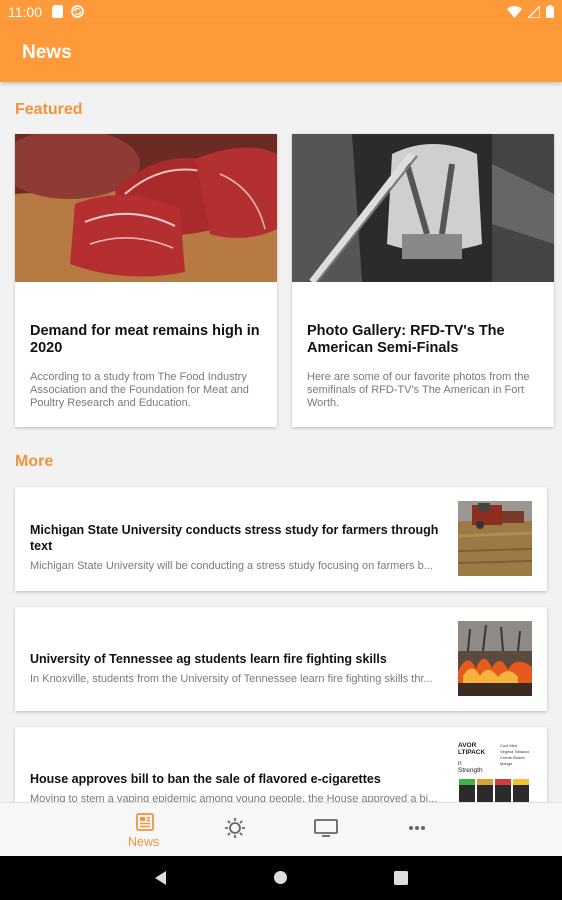 The image size is (562, 900). What do you see at coordinates (401, 878) in the screenshot?
I see `recents-icon` at bounding box center [401, 878].